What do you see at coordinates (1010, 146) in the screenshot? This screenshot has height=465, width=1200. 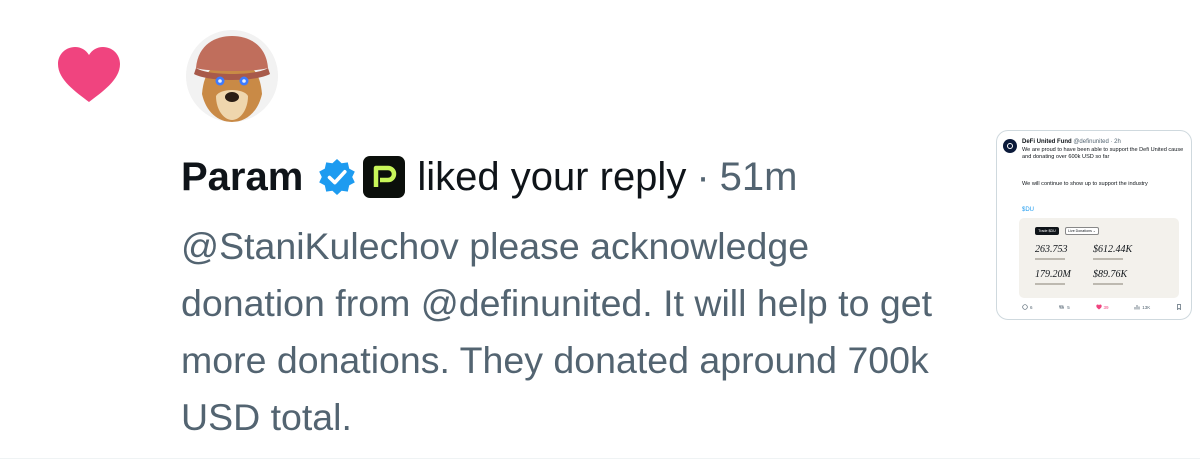 I see `thumbnail-avatar` at bounding box center [1010, 146].